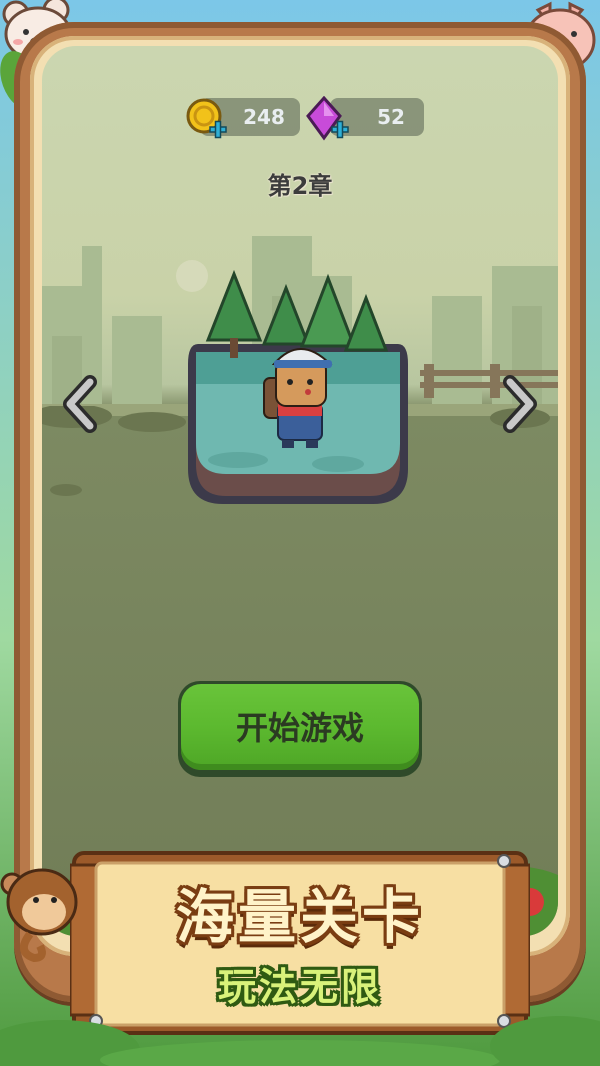 This screenshot has width=600, height=1066. What do you see at coordinates (391, 117) in the screenshot?
I see `gem-count: 52` at bounding box center [391, 117].